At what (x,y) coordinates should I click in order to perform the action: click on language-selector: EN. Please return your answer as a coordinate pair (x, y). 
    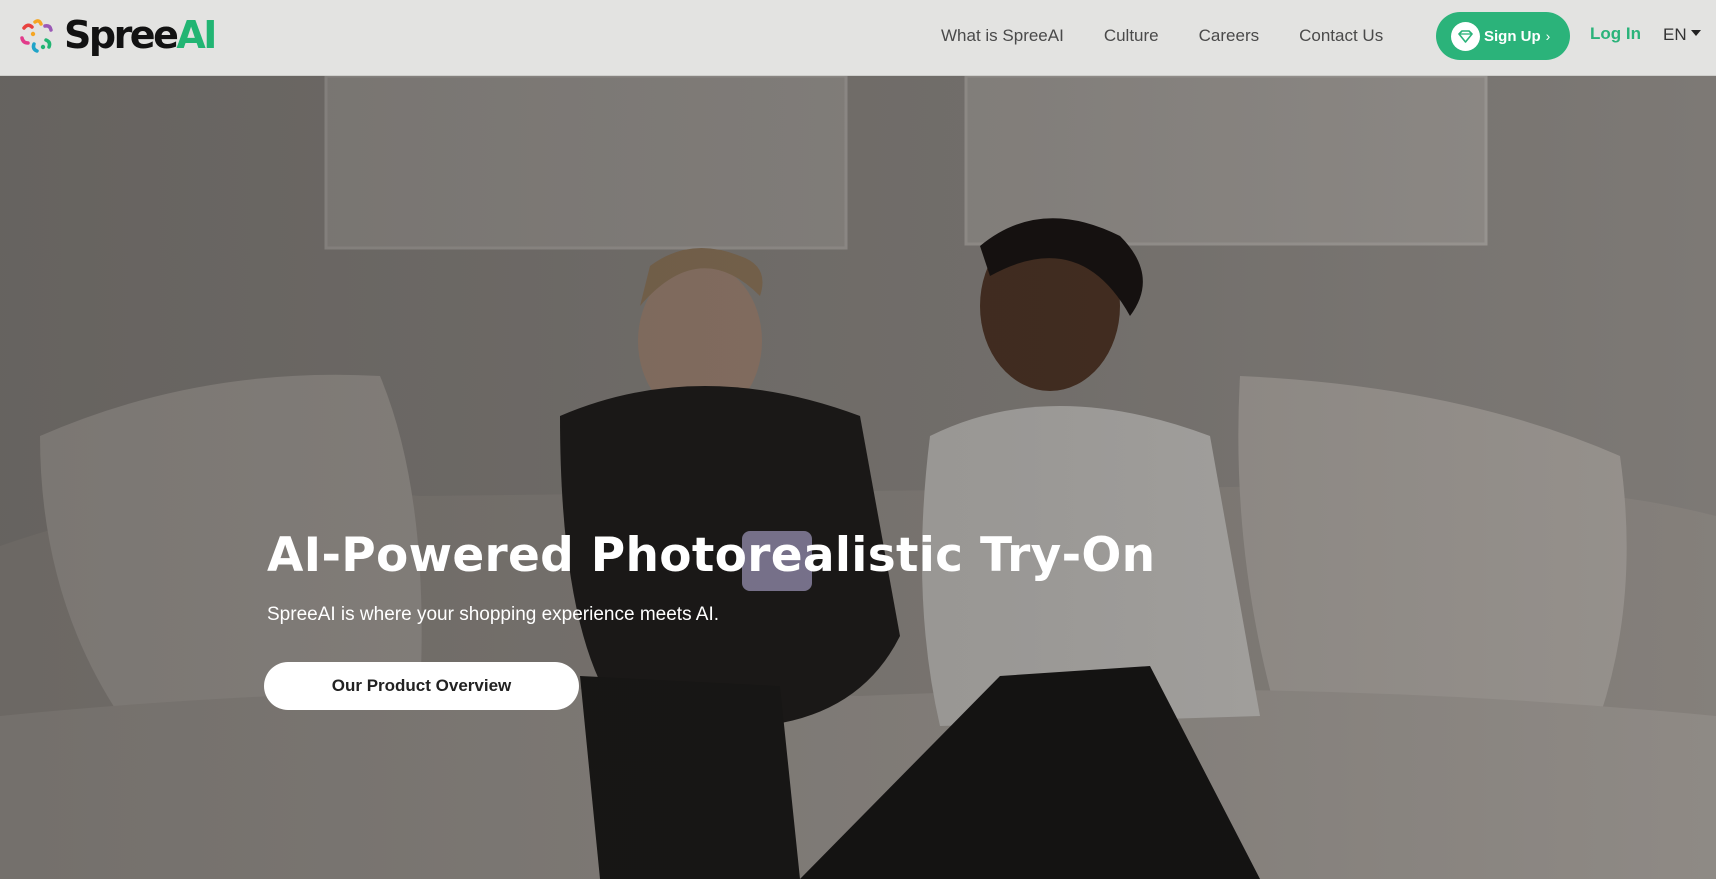
    Looking at the image, I should click on (1682, 35).